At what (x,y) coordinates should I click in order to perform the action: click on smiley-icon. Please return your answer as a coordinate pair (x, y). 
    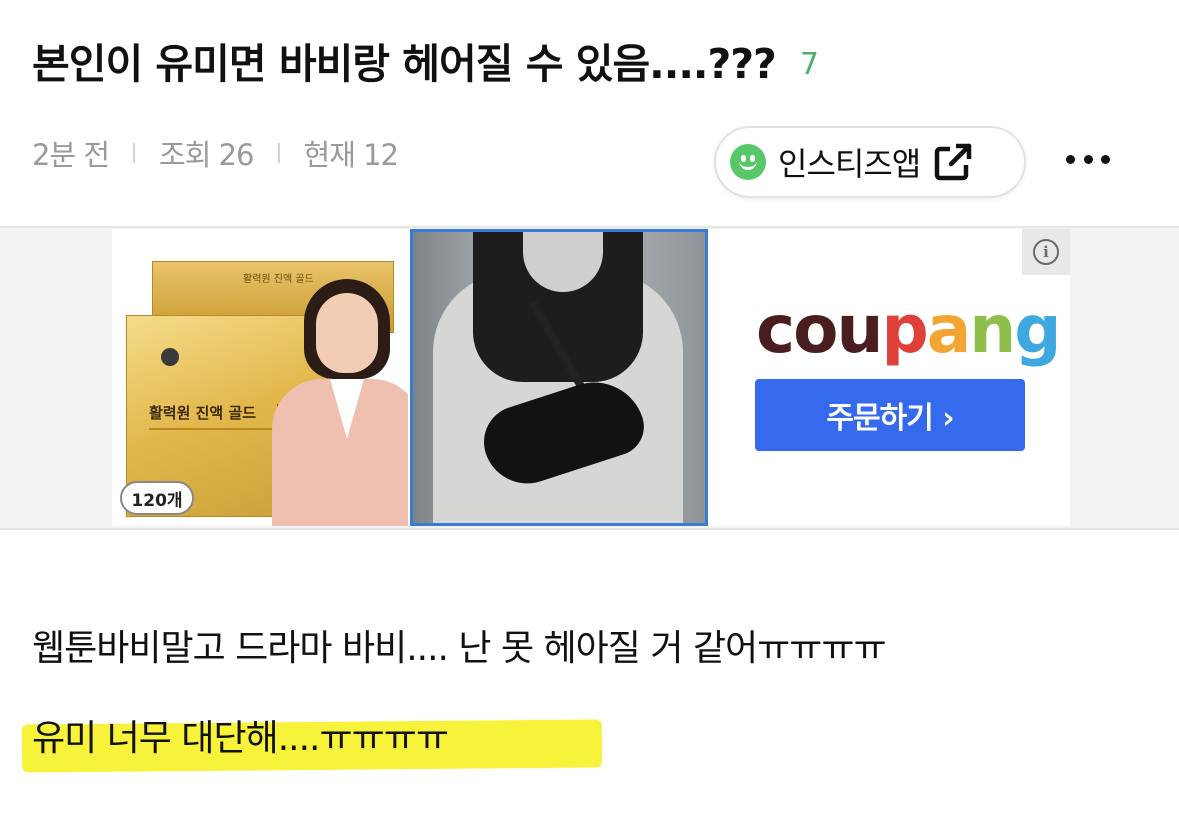
    Looking at the image, I should click on (748, 162).